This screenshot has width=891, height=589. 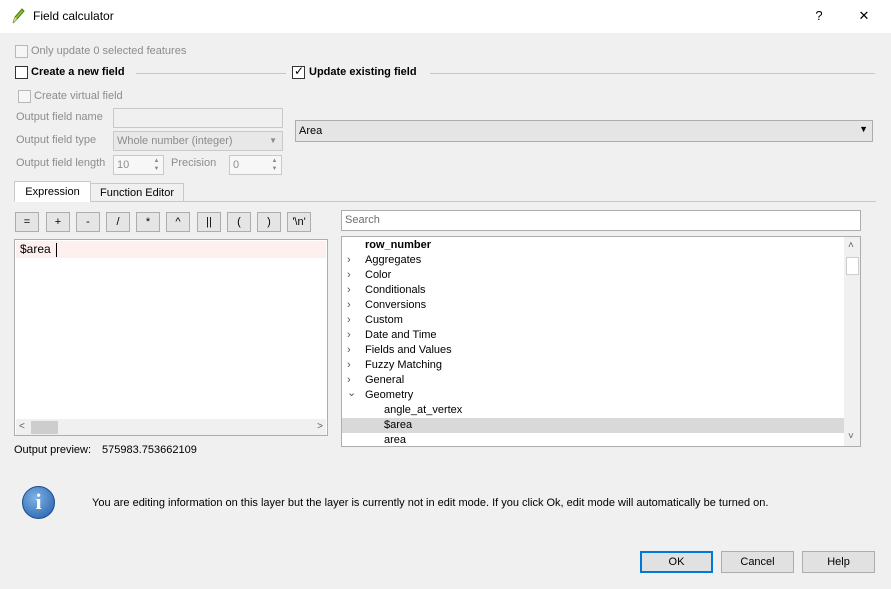 What do you see at coordinates (178, 222) in the screenshot?
I see `operator-power-button: ^` at bounding box center [178, 222].